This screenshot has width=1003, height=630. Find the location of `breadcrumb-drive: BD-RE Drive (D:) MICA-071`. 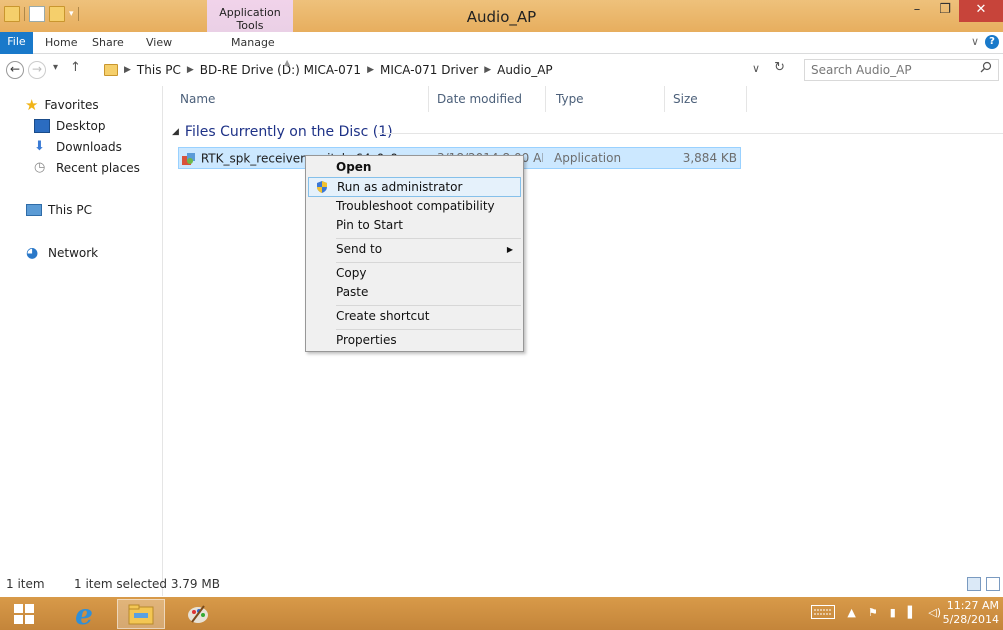

breadcrumb-drive: BD-RE Drive (D:) MICA-071 is located at coordinates (280, 70).